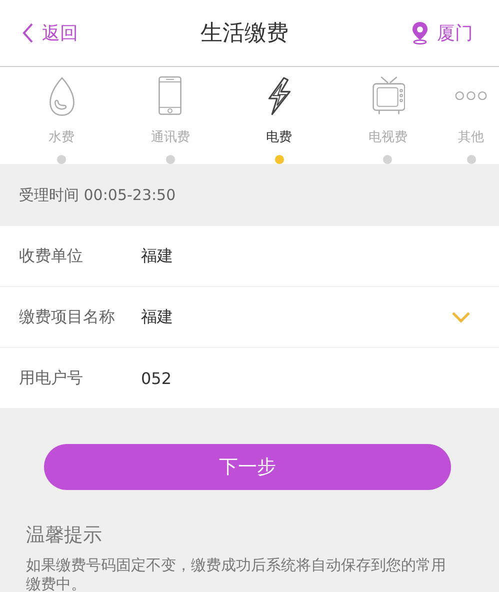 The width and height of the screenshot is (499, 592). I want to click on service-hours: 受理时间 00:05-23:50, so click(97, 195).